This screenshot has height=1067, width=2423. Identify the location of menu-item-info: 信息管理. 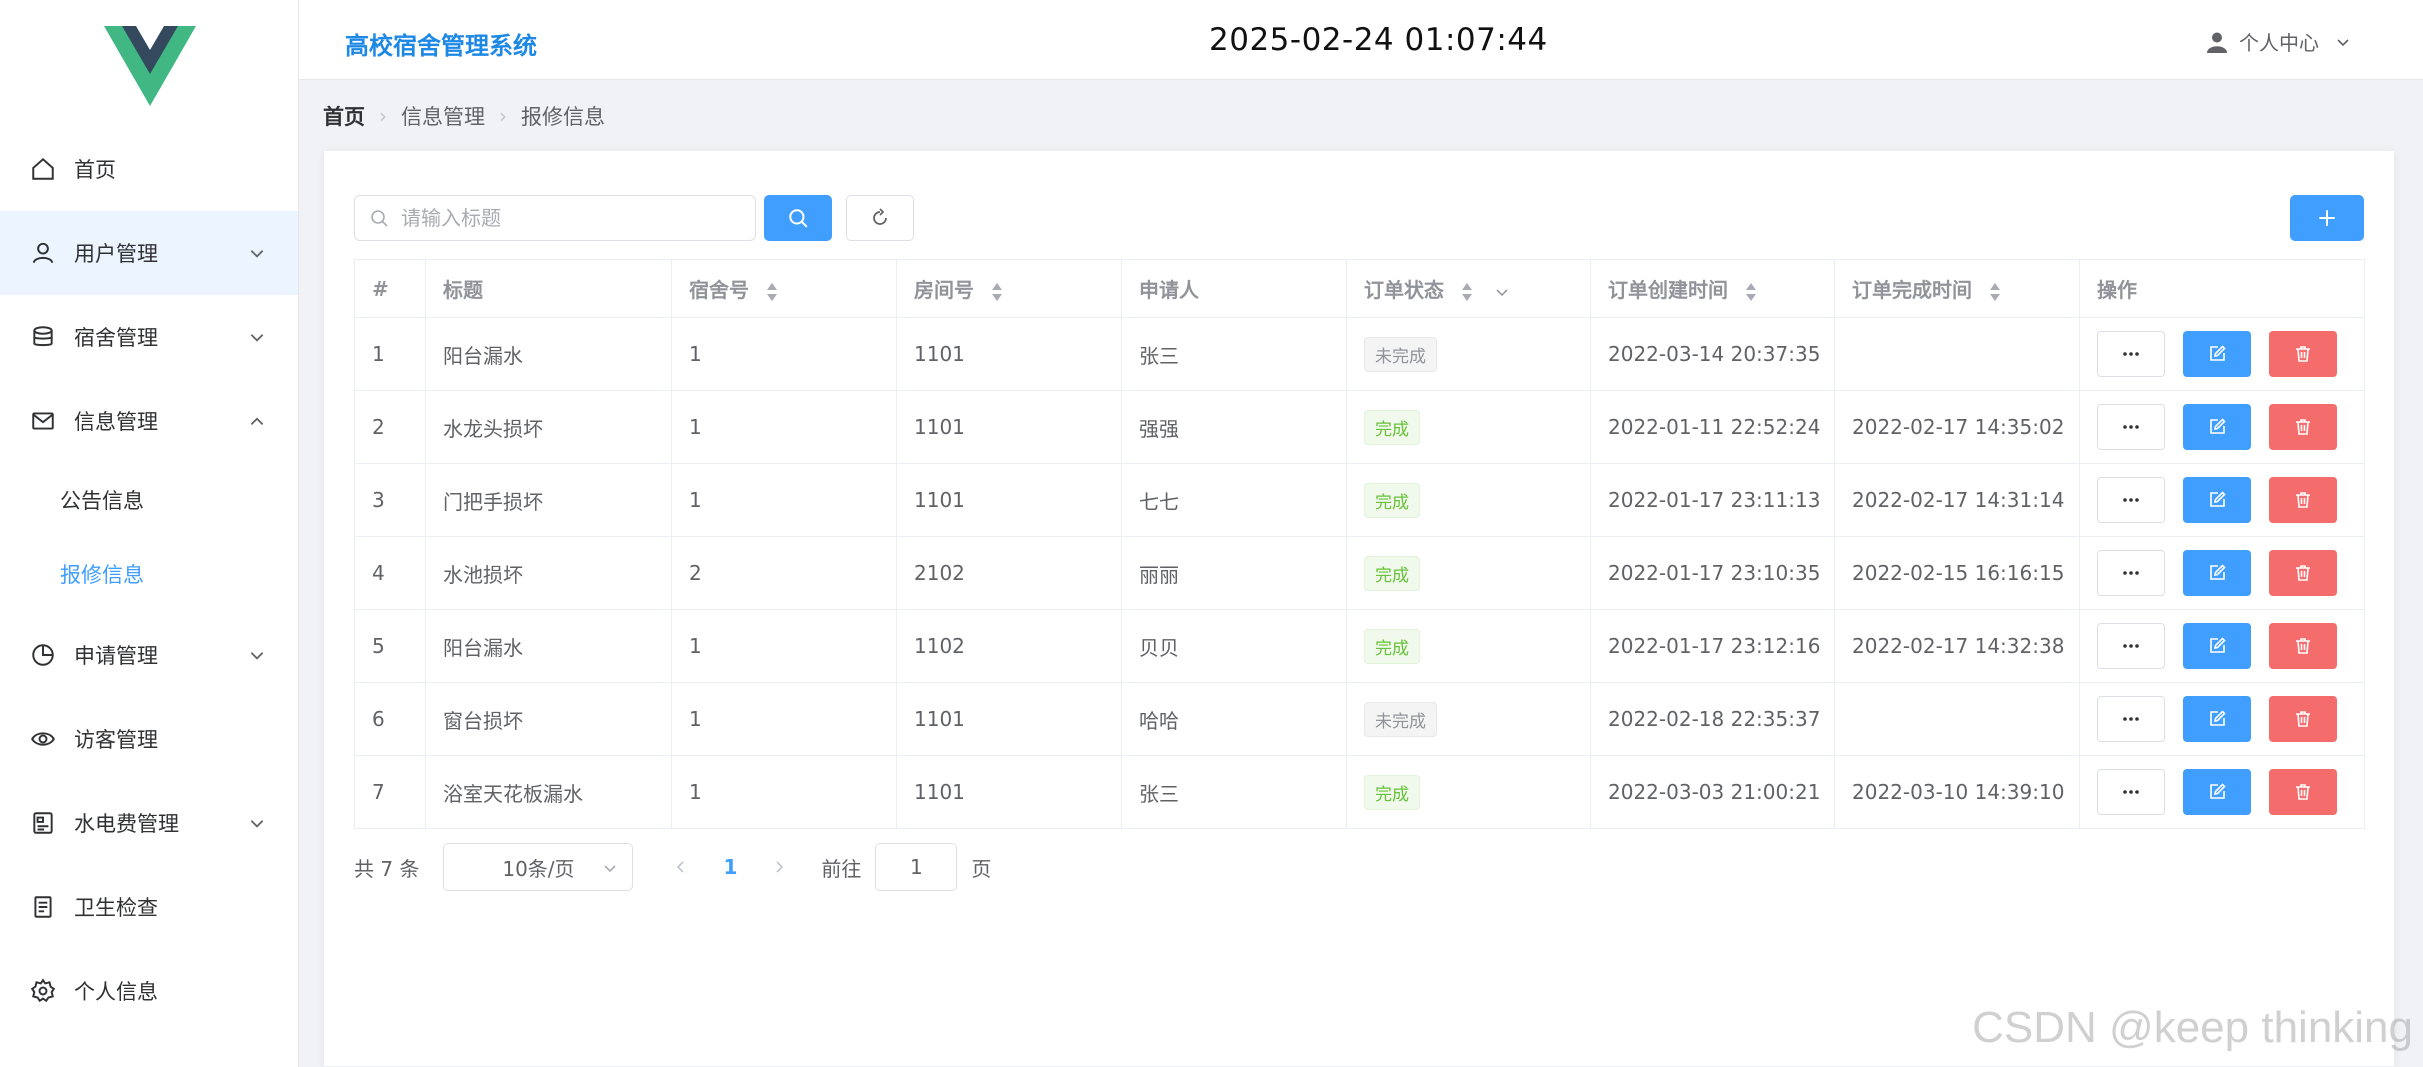
(149, 421).